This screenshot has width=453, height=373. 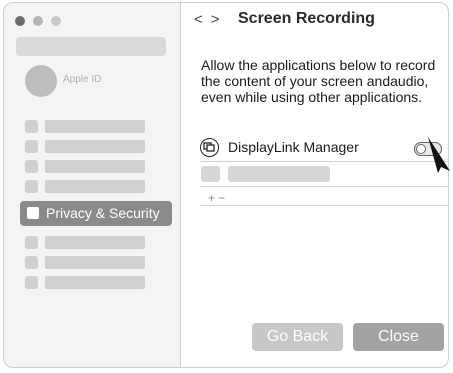 What do you see at coordinates (398, 337) in the screenshot?
I see `close-button: Close` at bounding box center [398, 337].